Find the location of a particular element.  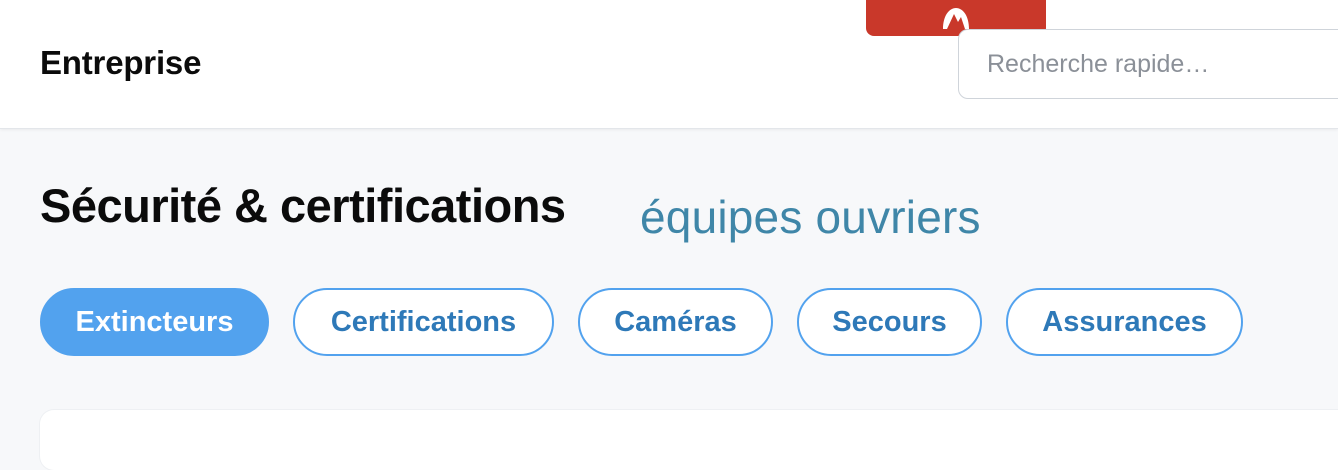

tab-extincteurs: Extincteurs is located at coordinates (154, 322).